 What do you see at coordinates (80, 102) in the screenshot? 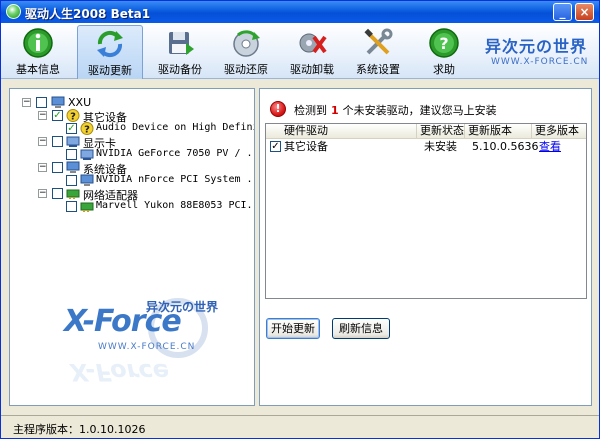
I see `tree-root-label: XXU` at bounding box center [80, 102].